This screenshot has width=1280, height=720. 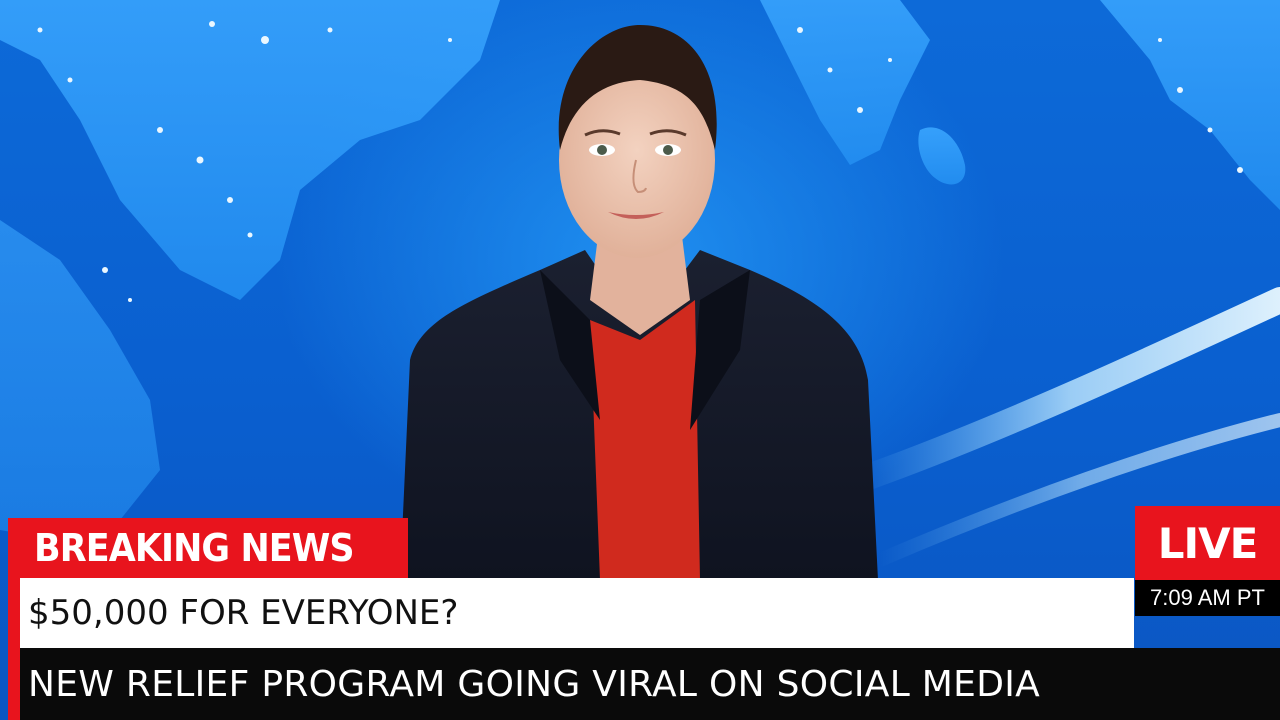 I want to click on time-badge: 7:09 AM PT, so click(x=1207, y=598).